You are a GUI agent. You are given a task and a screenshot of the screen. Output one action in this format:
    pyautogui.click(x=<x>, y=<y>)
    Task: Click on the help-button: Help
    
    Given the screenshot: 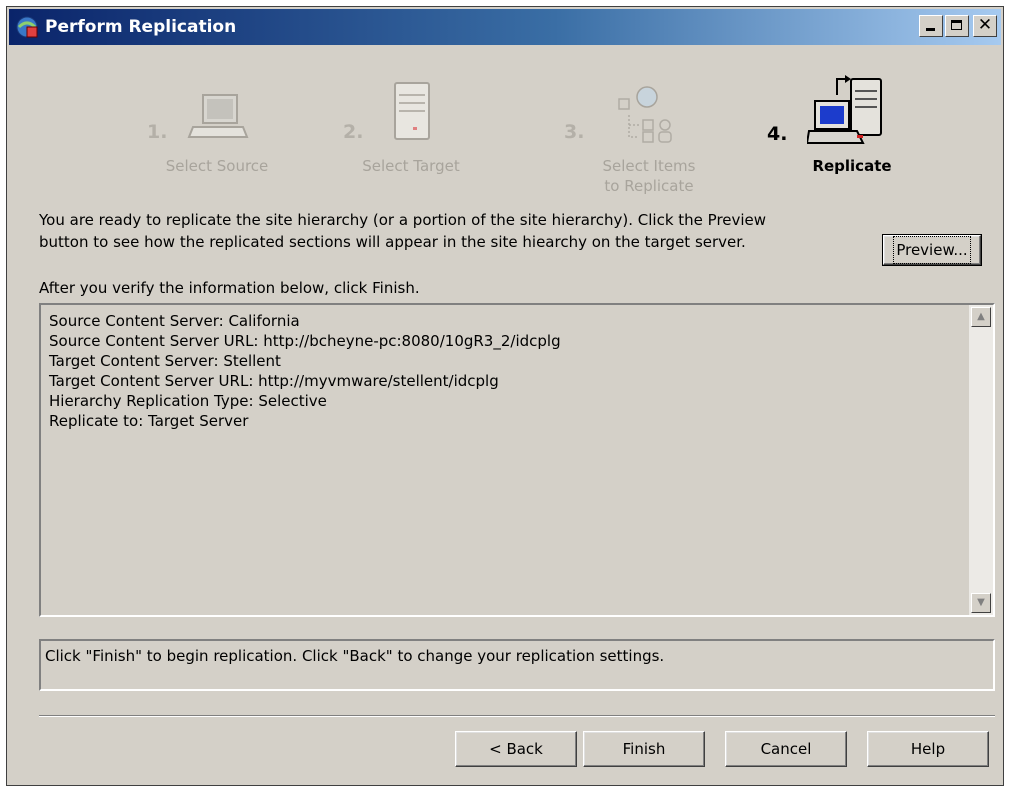 What is the action you would take?
    pyautogui.click(x=928, y=749)
    